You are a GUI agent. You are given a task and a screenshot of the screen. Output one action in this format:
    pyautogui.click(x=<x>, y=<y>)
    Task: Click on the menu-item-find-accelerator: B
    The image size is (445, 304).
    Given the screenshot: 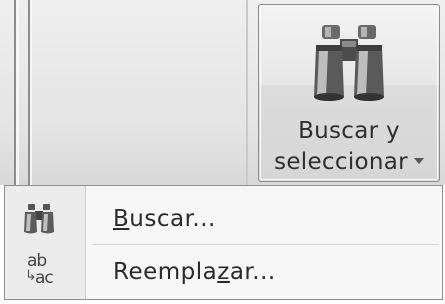 What is the action you would take?
    pyautogui.click(x=121, y=219)
    